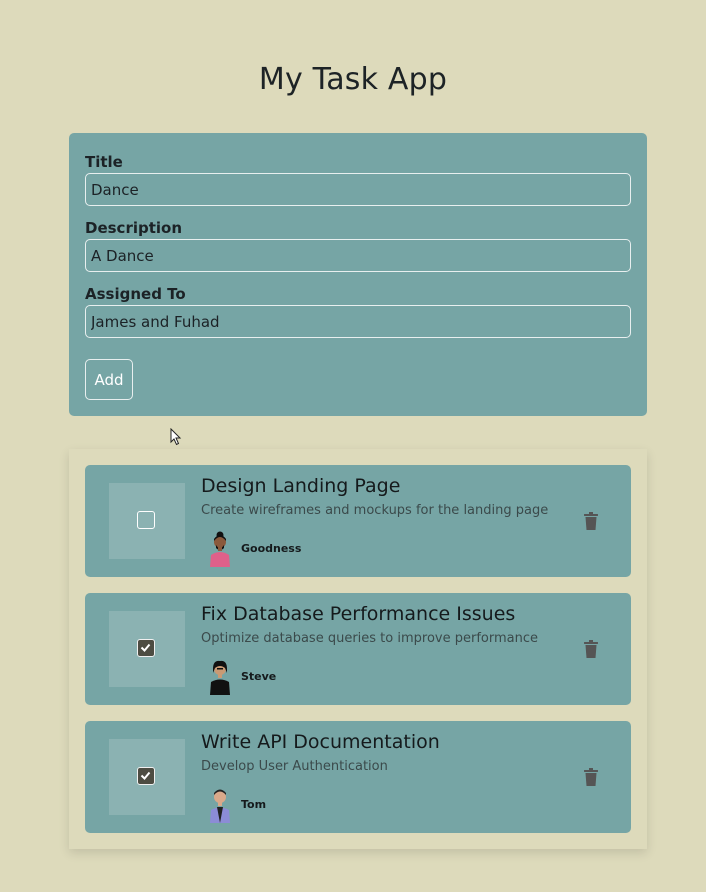  I want to click on assigned-to-input, so click(358, 321).